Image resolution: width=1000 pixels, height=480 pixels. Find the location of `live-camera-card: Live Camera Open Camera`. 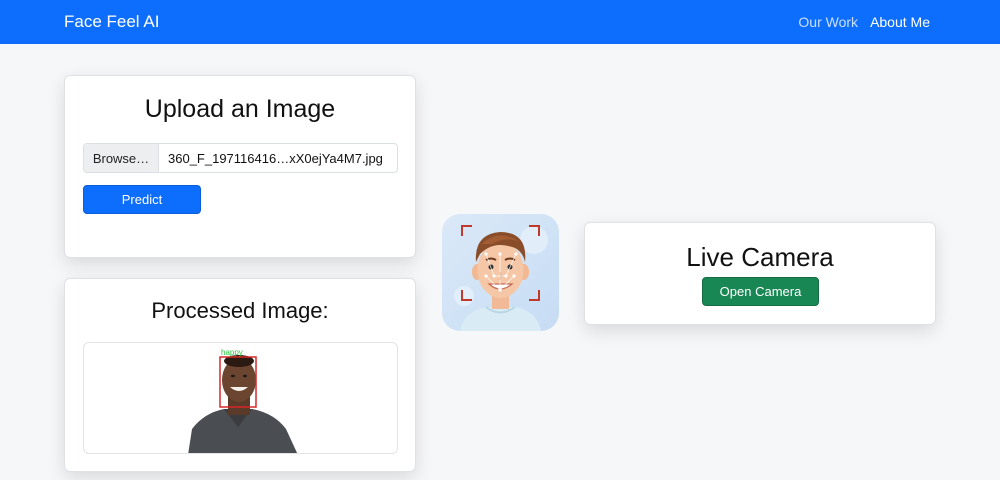

live-camera-card: Live Camera Open Camera is located at coordinates (760, 273).